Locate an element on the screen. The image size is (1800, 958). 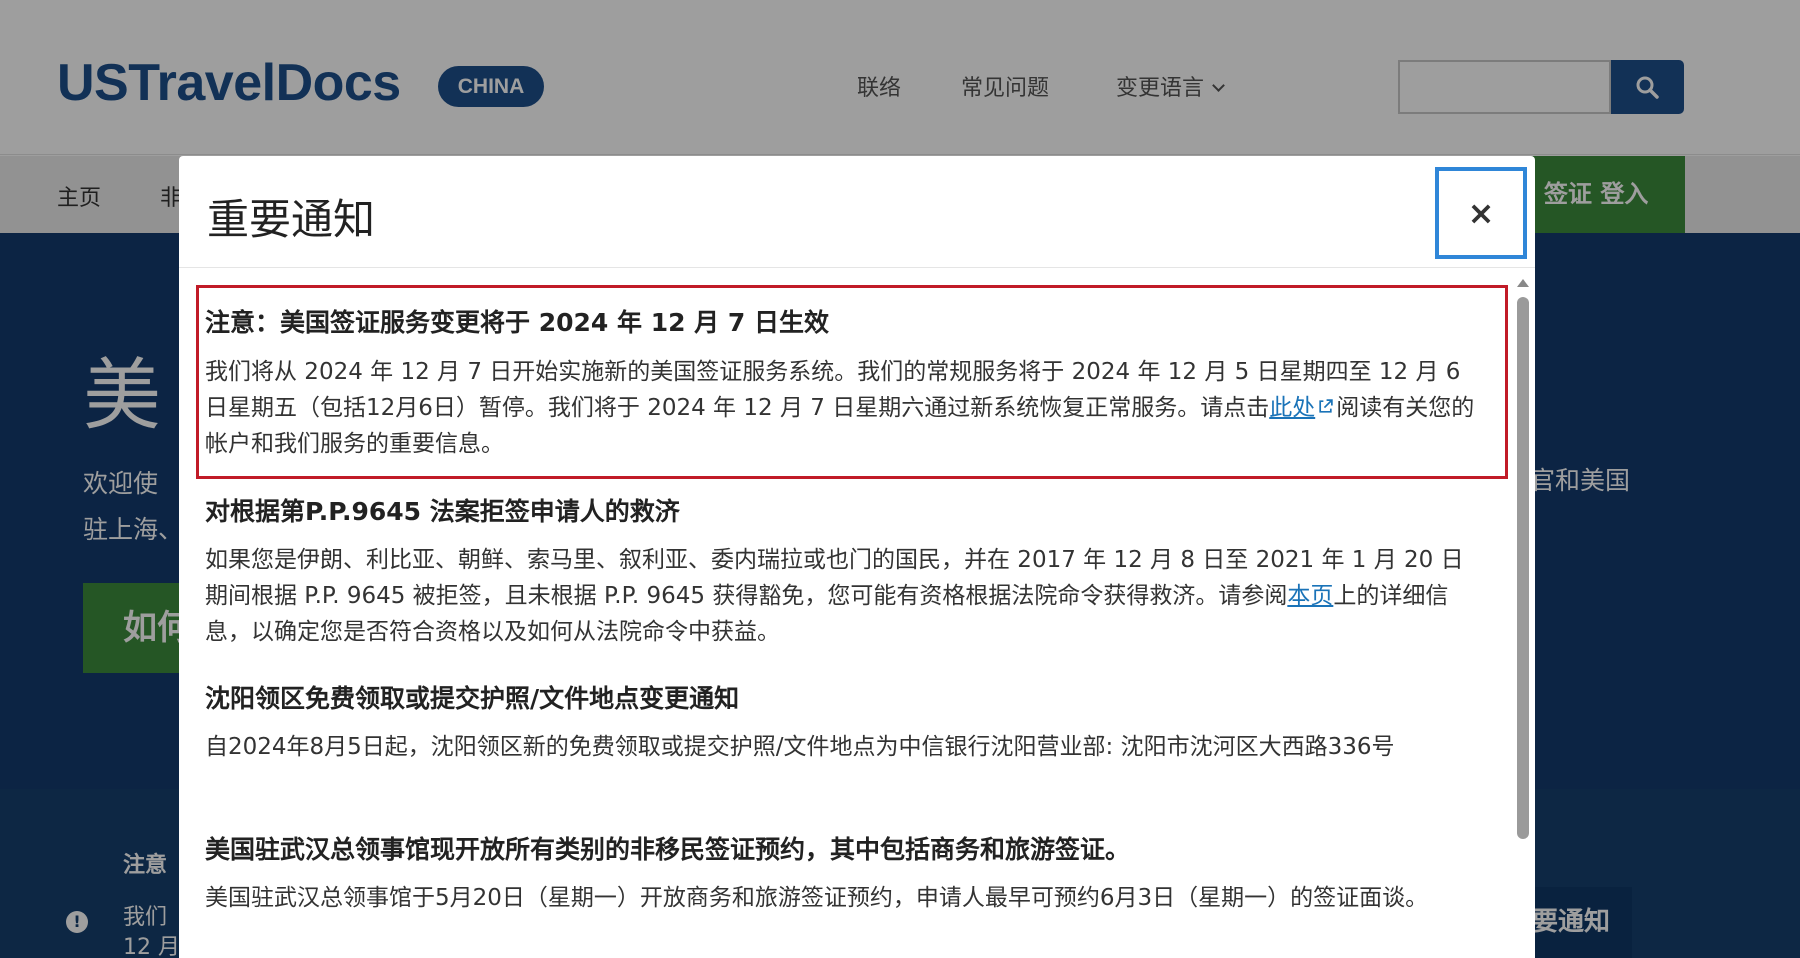
this-page-link: 本页 is located at coordinates (1310, 596).